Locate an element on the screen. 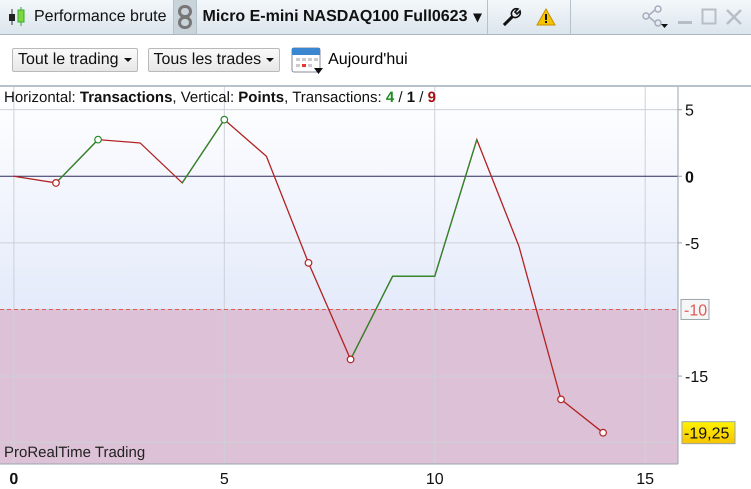 The height and width of the screenshot is (489, 751). date-label: Aujourd'hui is located at coordinates (368, 60).